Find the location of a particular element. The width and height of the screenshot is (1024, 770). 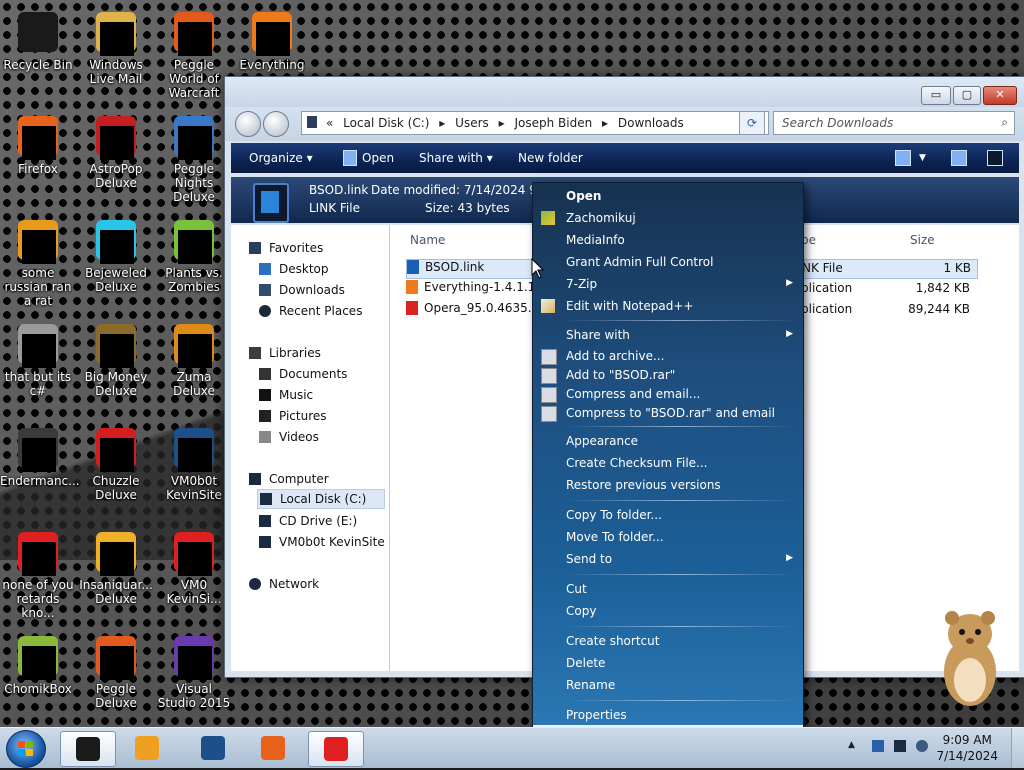

desktop-icon-item: Peggle Nights Deluxe is located at coordinates (194, 158).